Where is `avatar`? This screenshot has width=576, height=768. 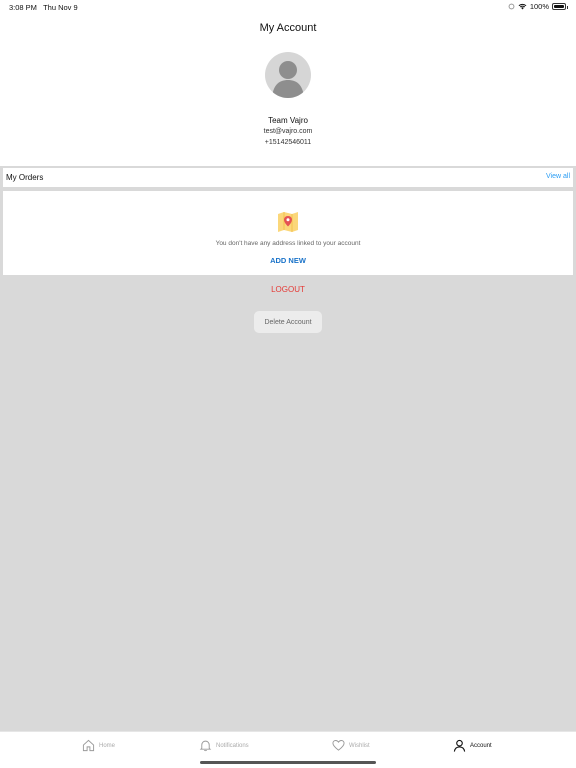 avatar is located at coordinates (288, 75).